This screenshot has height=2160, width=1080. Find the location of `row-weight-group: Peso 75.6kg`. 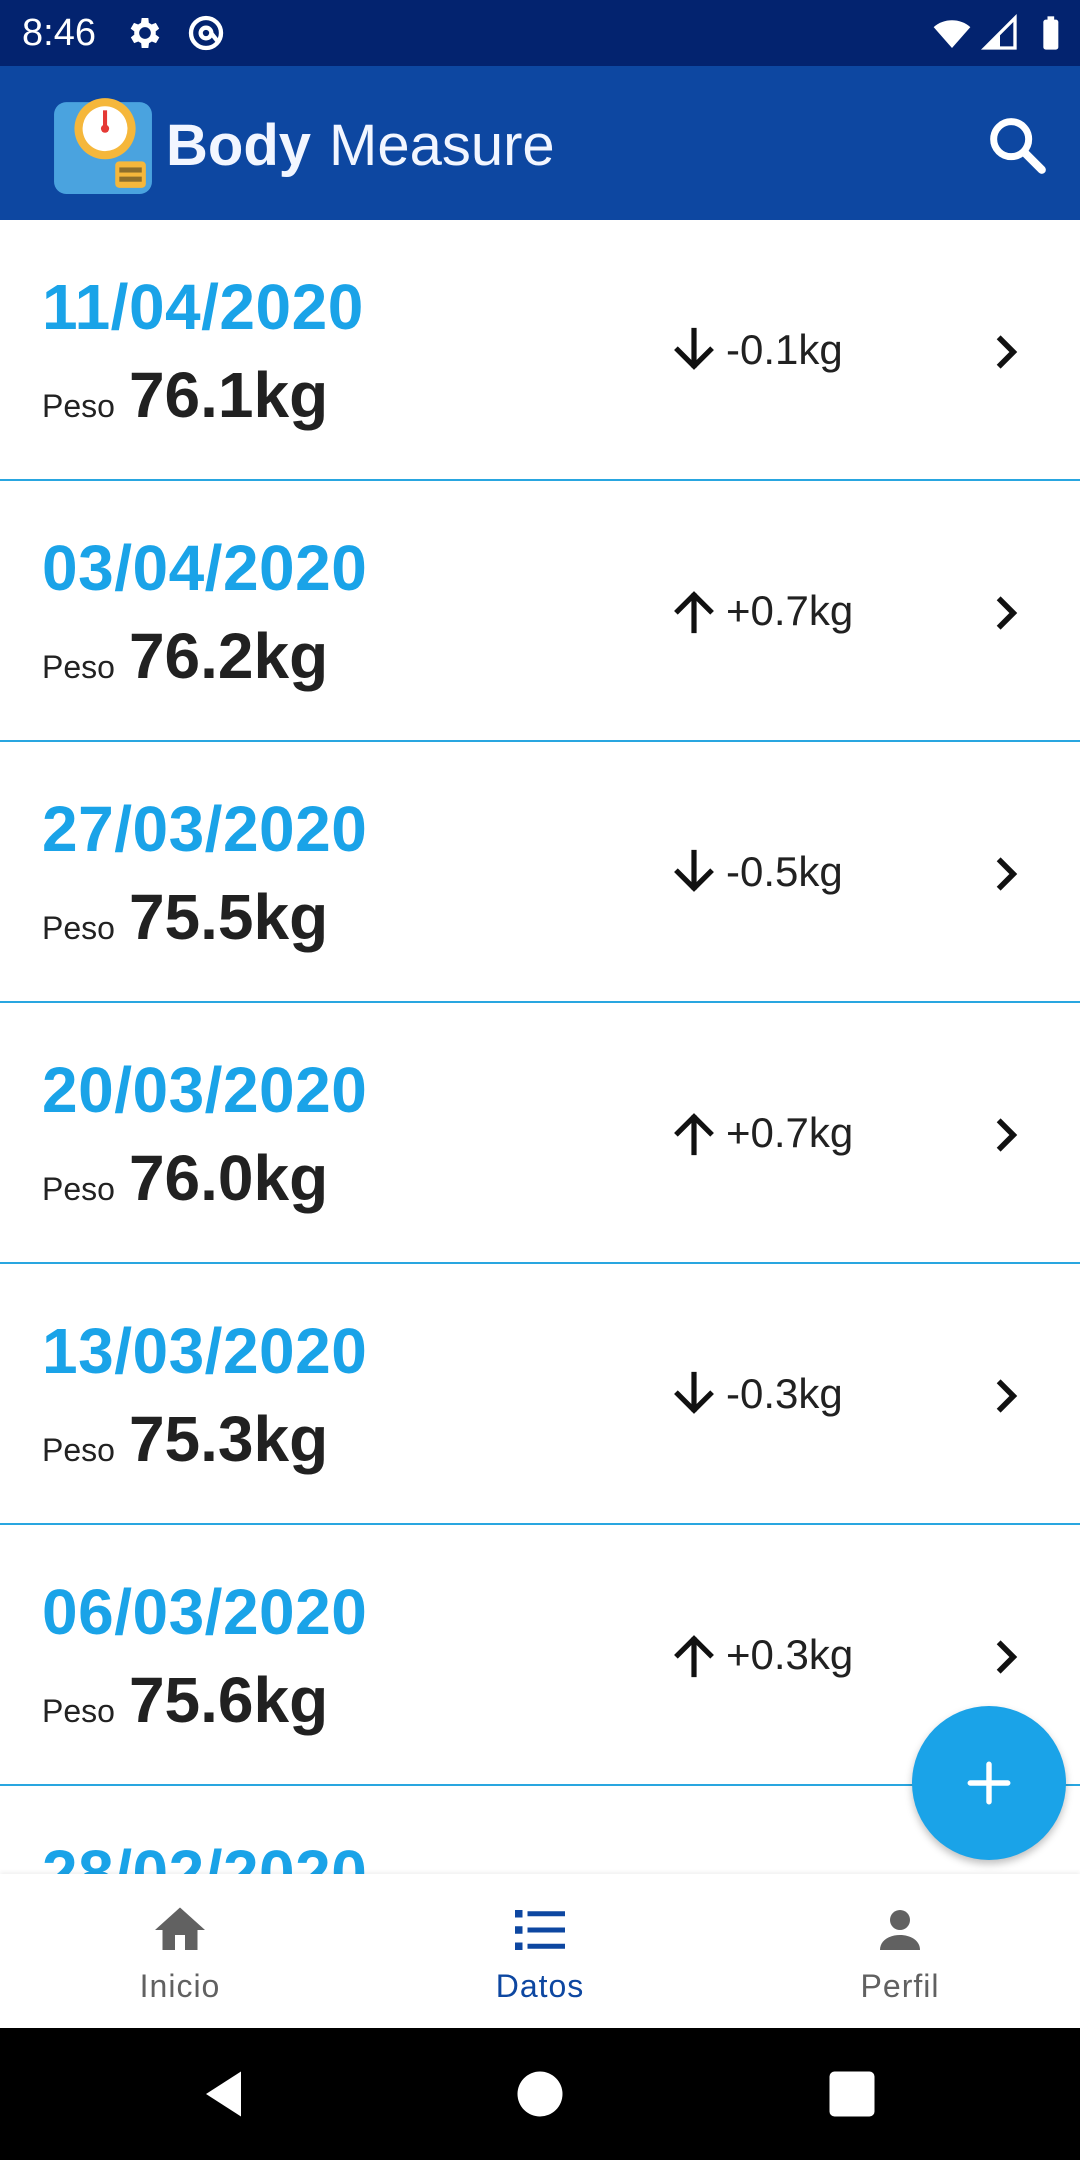

row-weight-group: Peso 75.6kg is located at coordinates (185, 1700).